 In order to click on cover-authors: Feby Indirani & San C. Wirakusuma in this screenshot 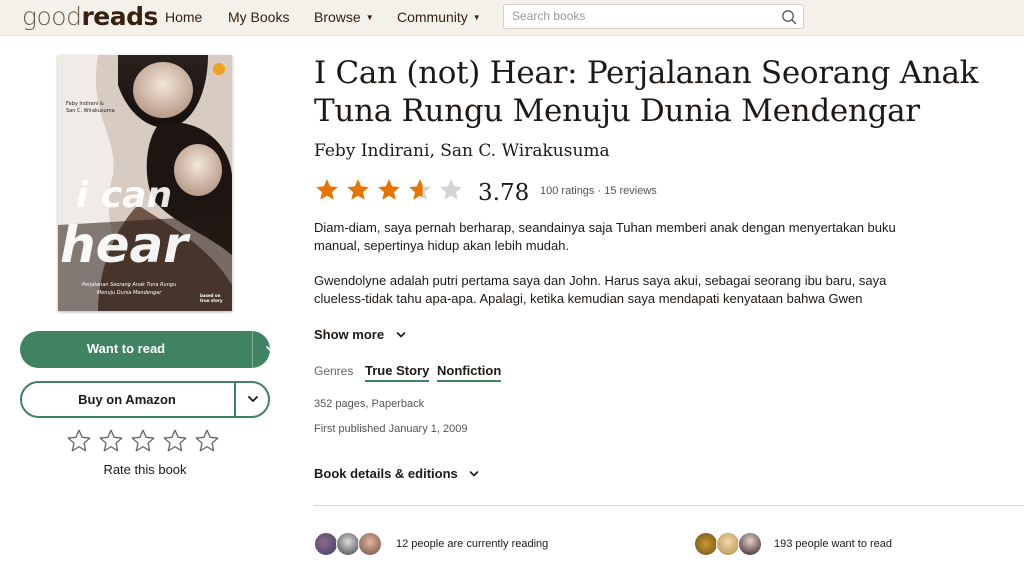, I will do `click(90, 107)`.